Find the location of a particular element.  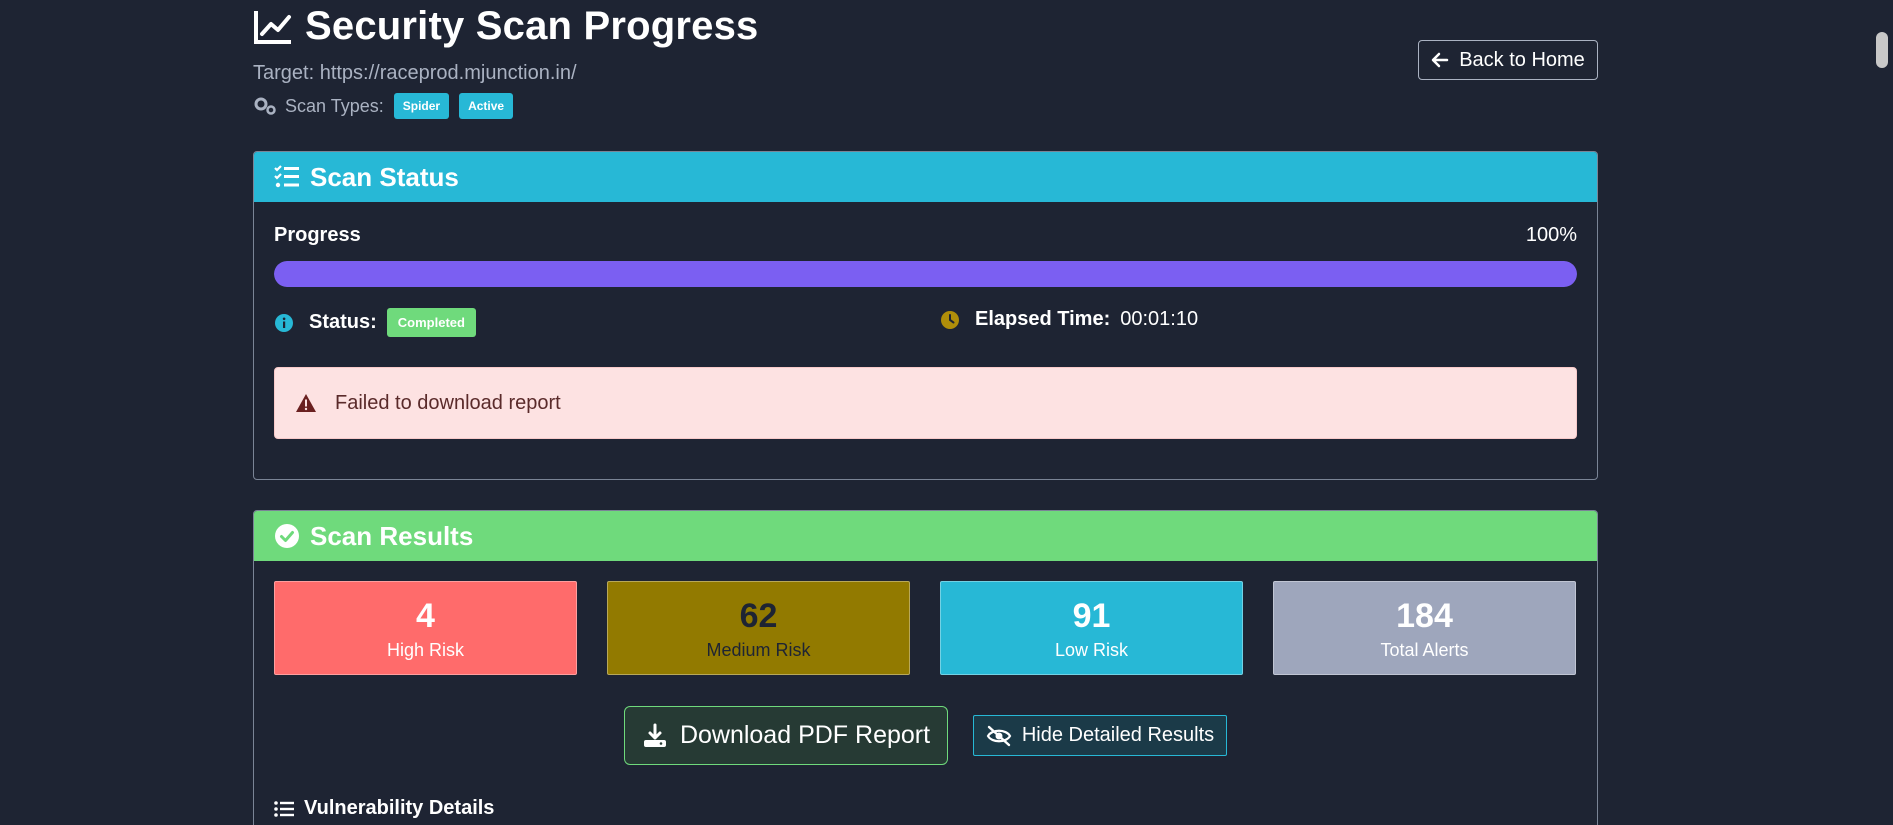

high-risk-card: 4 High Risk is located at coordinates (425, 628).